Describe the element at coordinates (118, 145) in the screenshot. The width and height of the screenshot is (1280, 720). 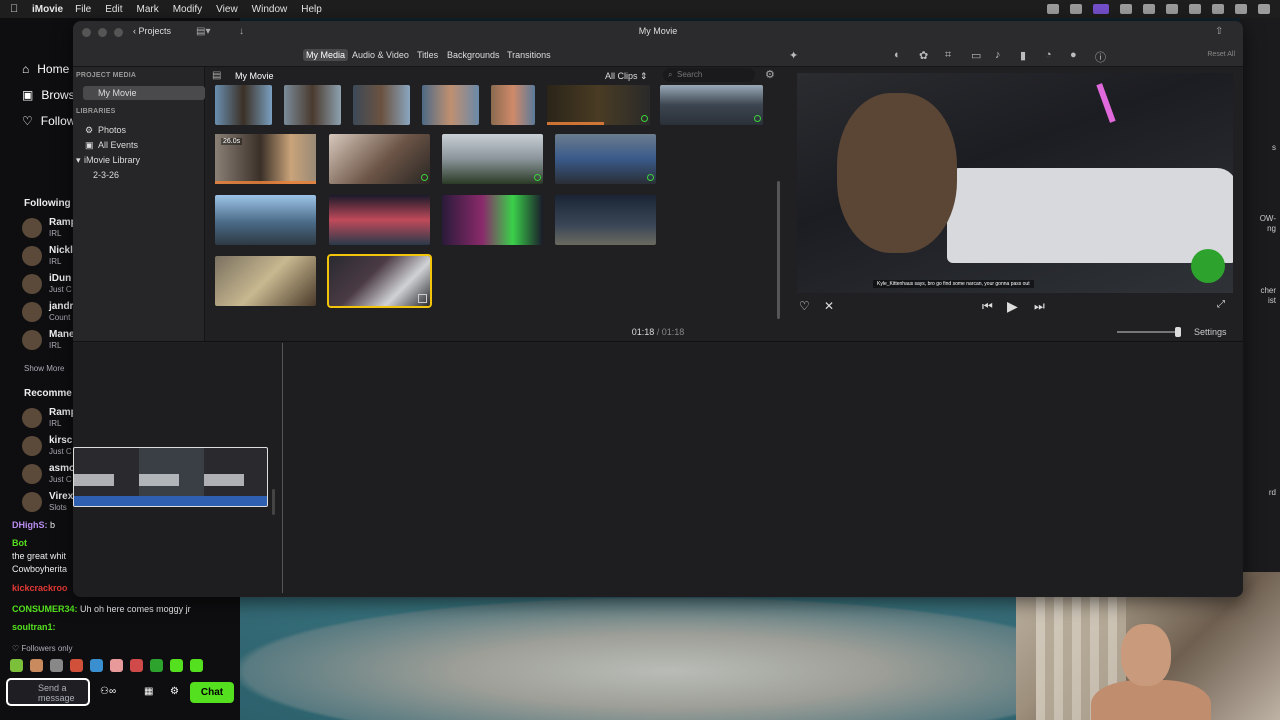
I see `sidebar-item-all-events: All Events` at that location.